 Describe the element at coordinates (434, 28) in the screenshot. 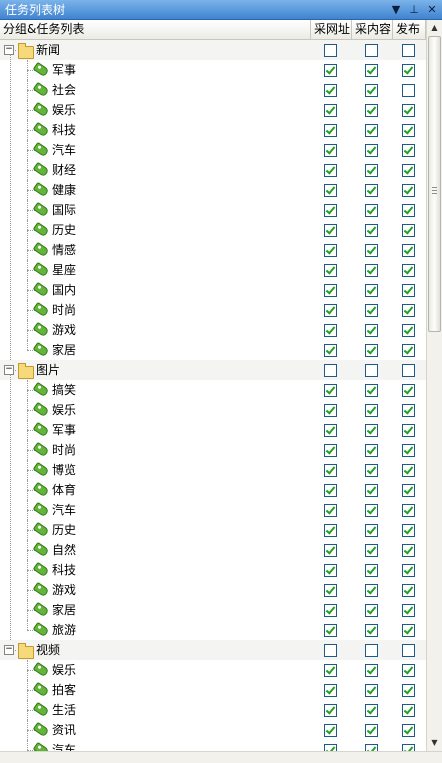

I see `scroll-up-icon: ▲` at that location.